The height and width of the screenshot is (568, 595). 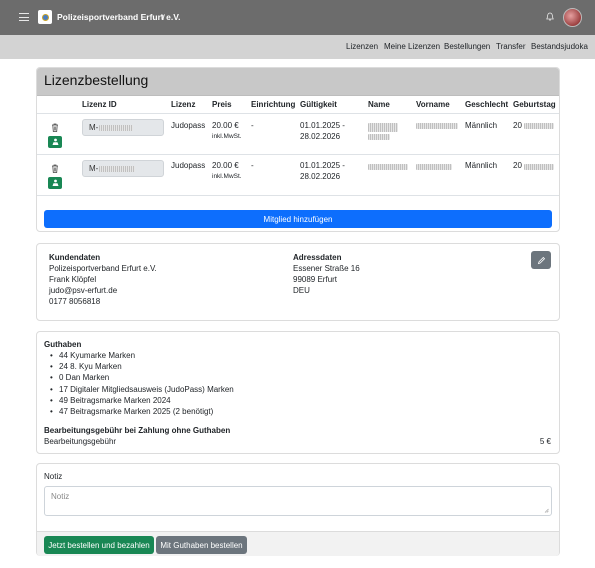 What do you see at coordinates (511, 46) in the screenshot?
I see `nav-transfer: Transfer` at bounding box center [511, 46].